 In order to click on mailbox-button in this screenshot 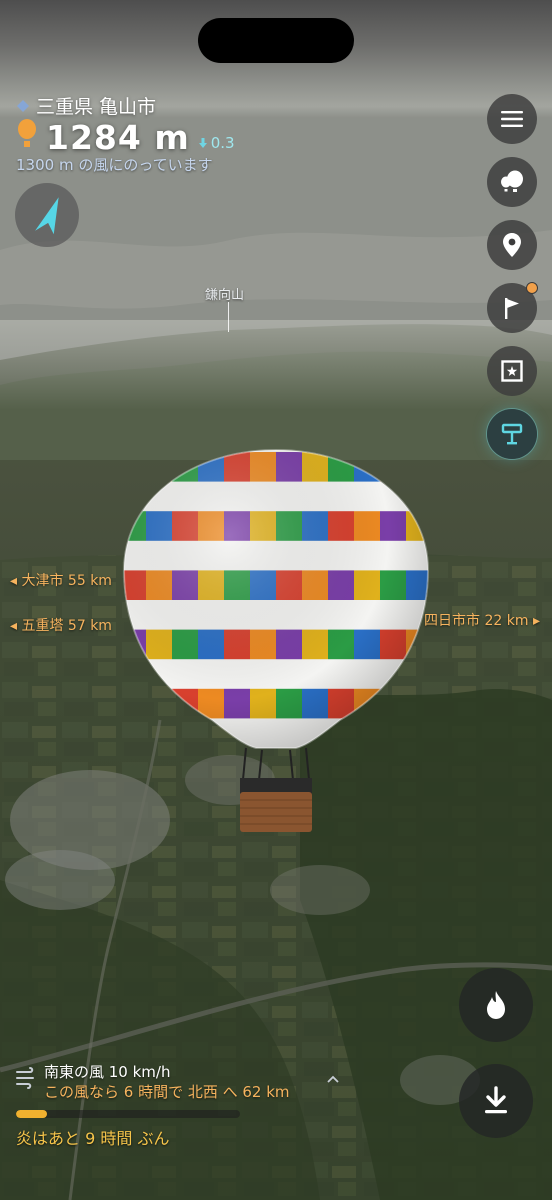, I will do `click(512, 434)`.